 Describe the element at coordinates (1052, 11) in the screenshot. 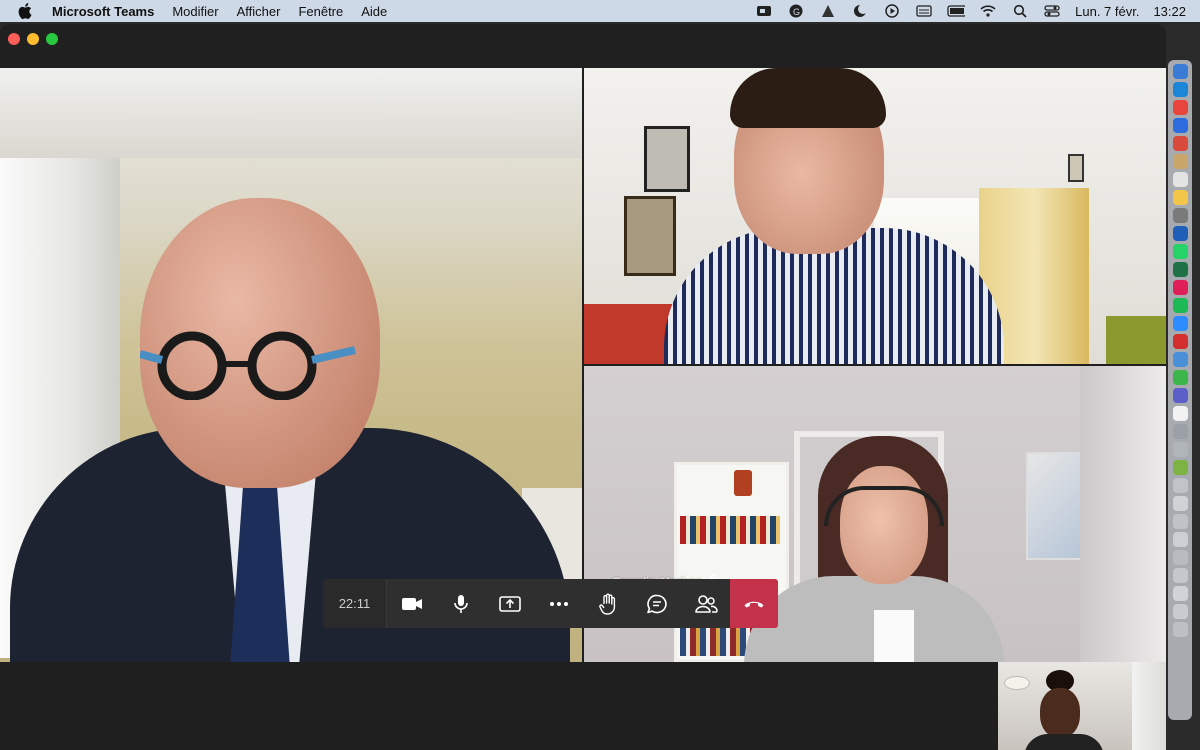

I see `control-center-icon` at that location.